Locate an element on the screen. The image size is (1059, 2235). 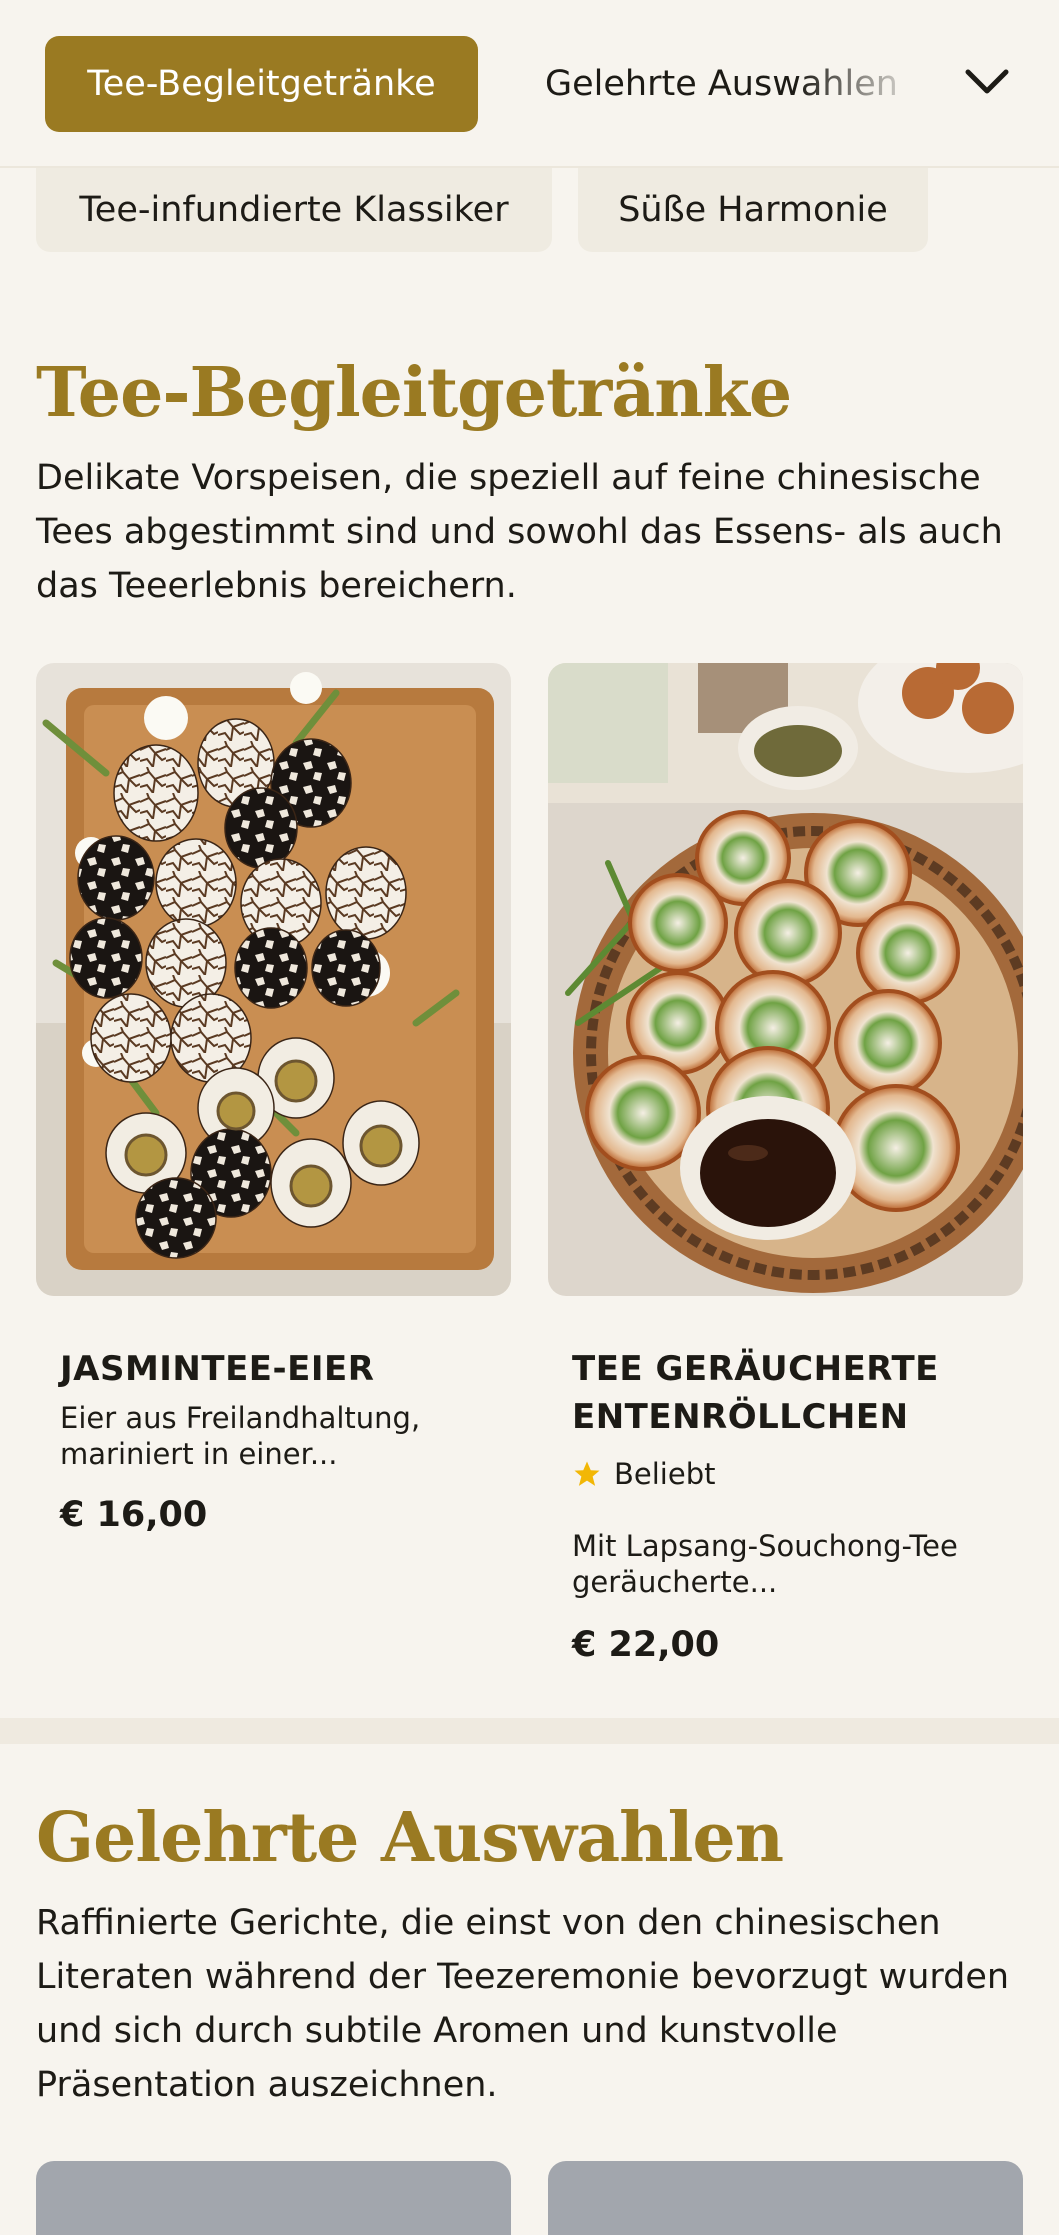
section-divider is located at coordinates (529, 1731).